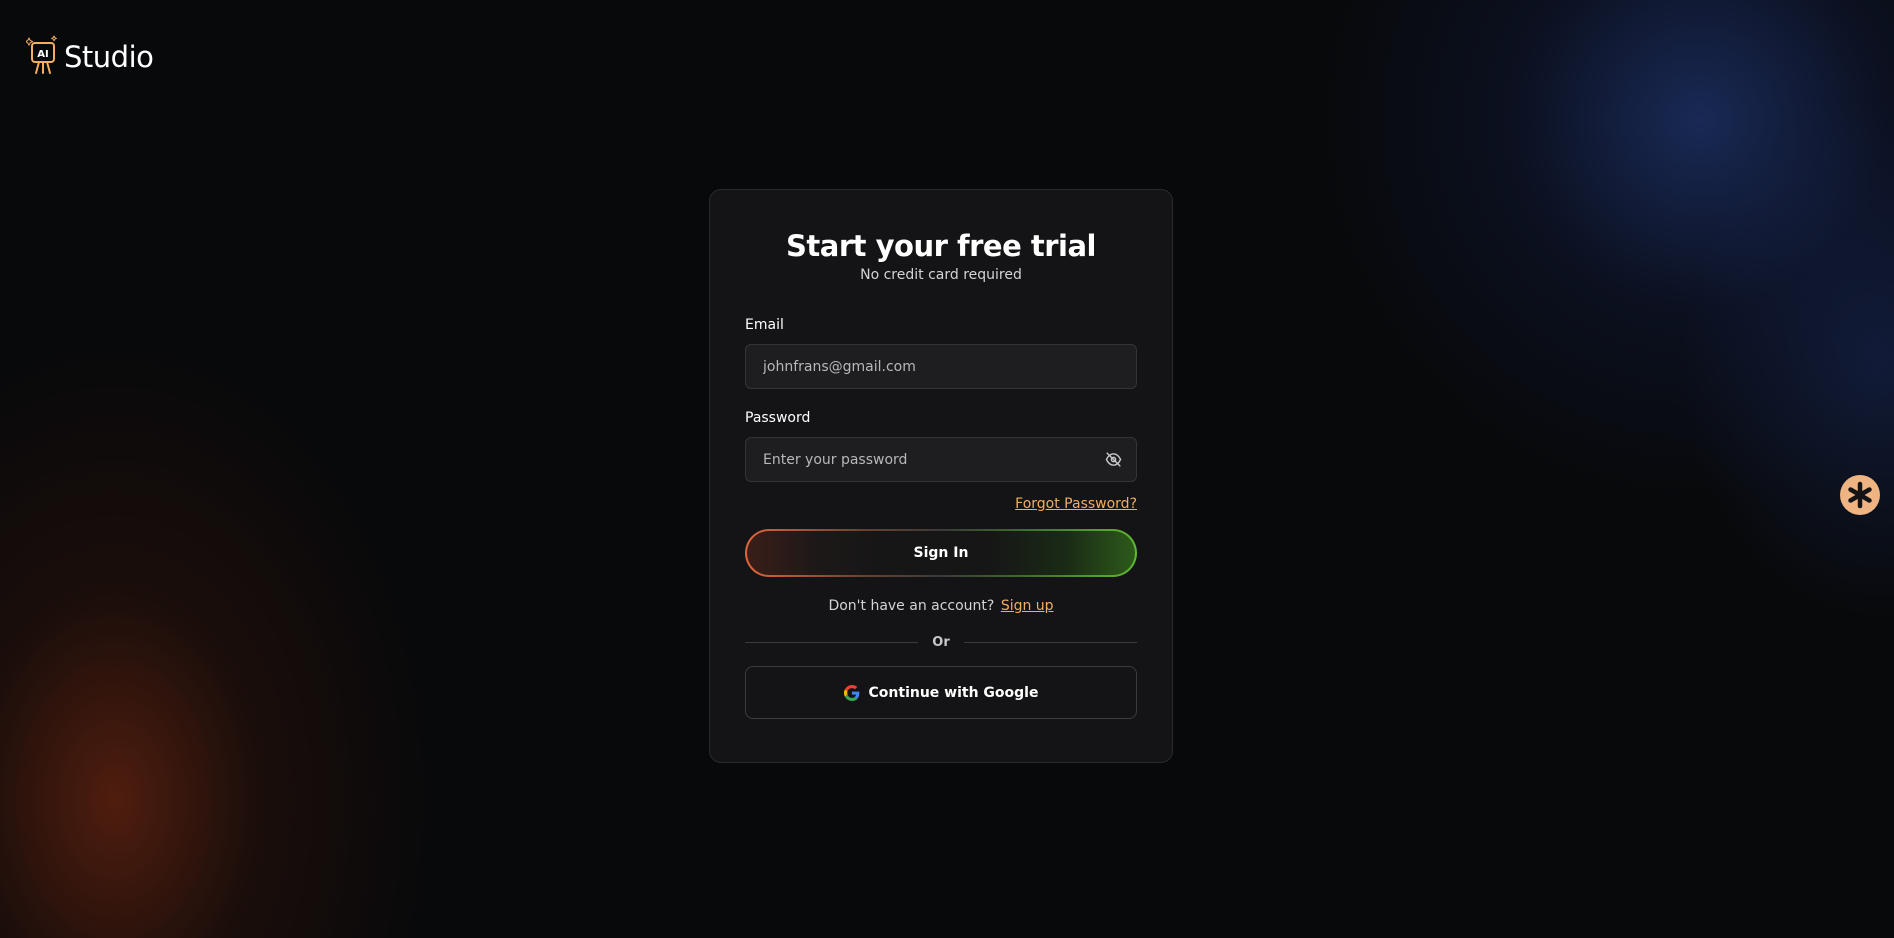  Describe the element at coordinates (851, 692) in the screenshot. I see `google-g-icon` at that location.